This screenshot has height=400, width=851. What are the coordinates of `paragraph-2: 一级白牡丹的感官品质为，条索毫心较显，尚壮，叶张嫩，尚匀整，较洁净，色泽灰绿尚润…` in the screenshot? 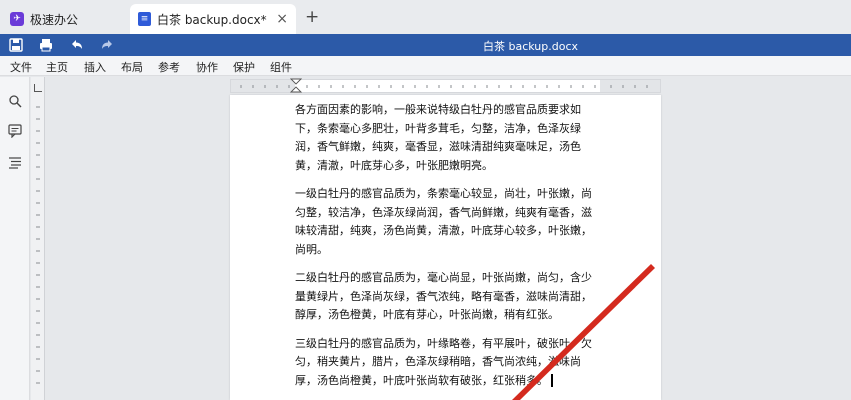 It's located at (448, 222).